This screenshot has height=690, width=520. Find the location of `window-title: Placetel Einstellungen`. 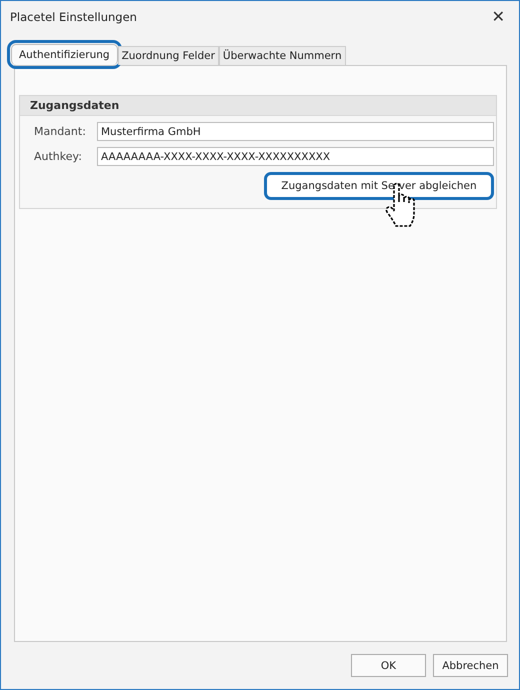

window-title: Placetel Einstellungen is located at coordinates (73, 17).